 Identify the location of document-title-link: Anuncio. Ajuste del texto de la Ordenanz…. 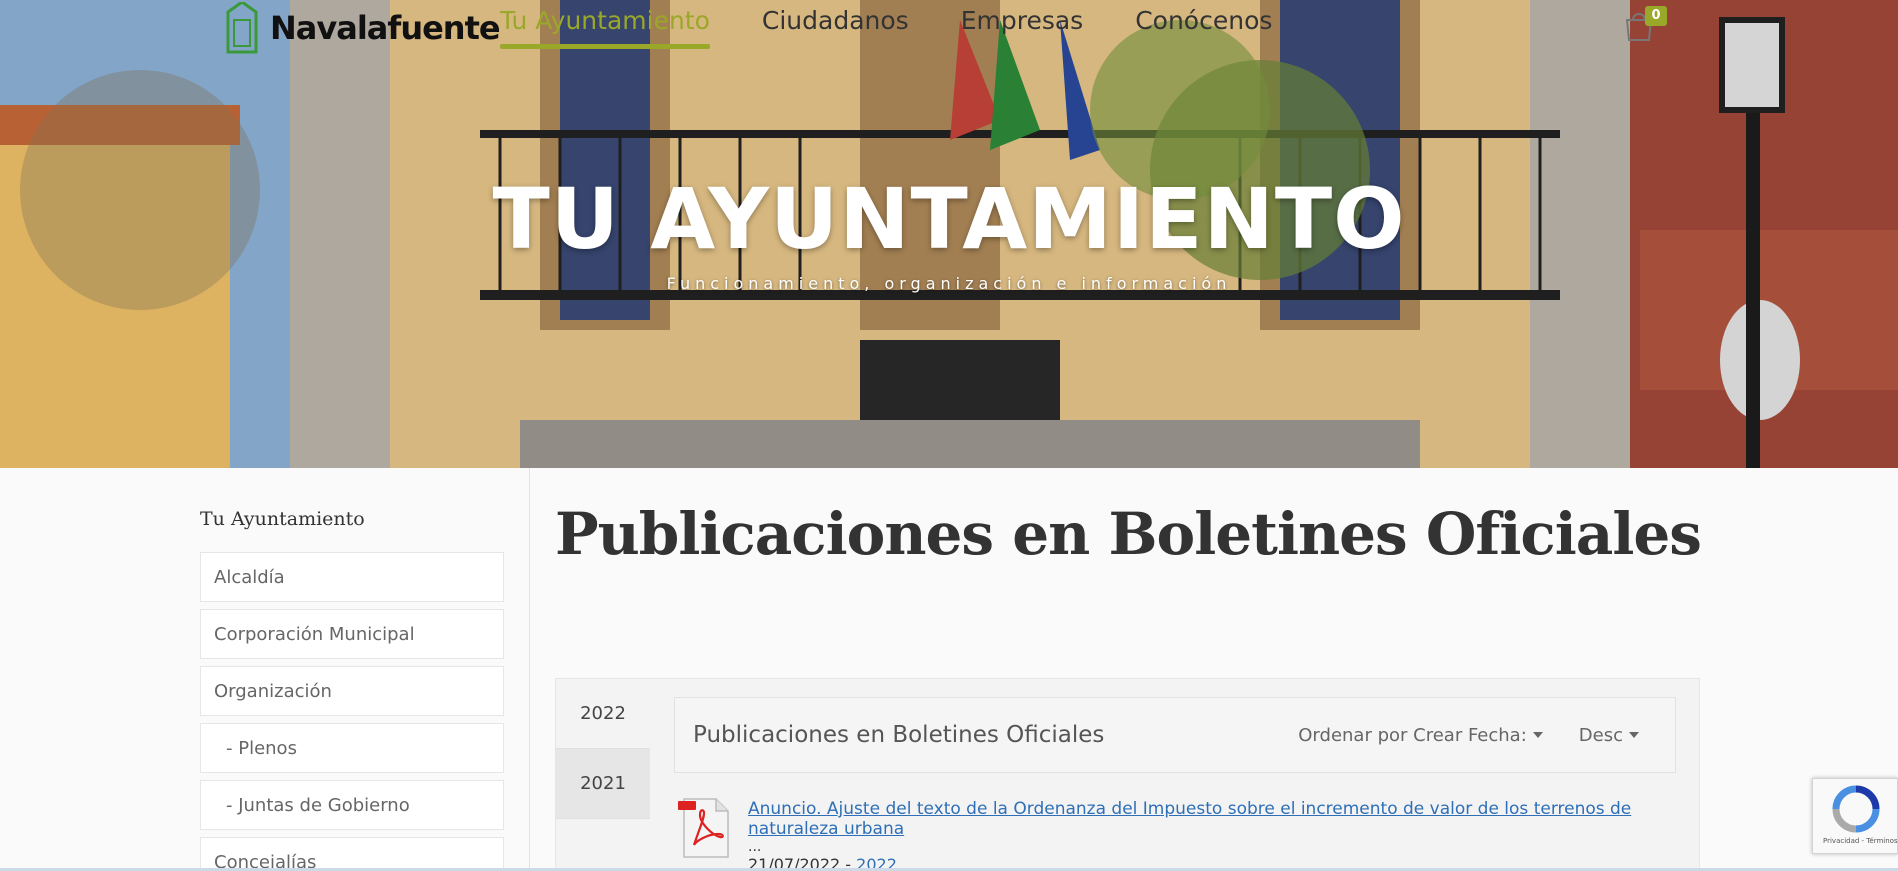
(1208, 819).